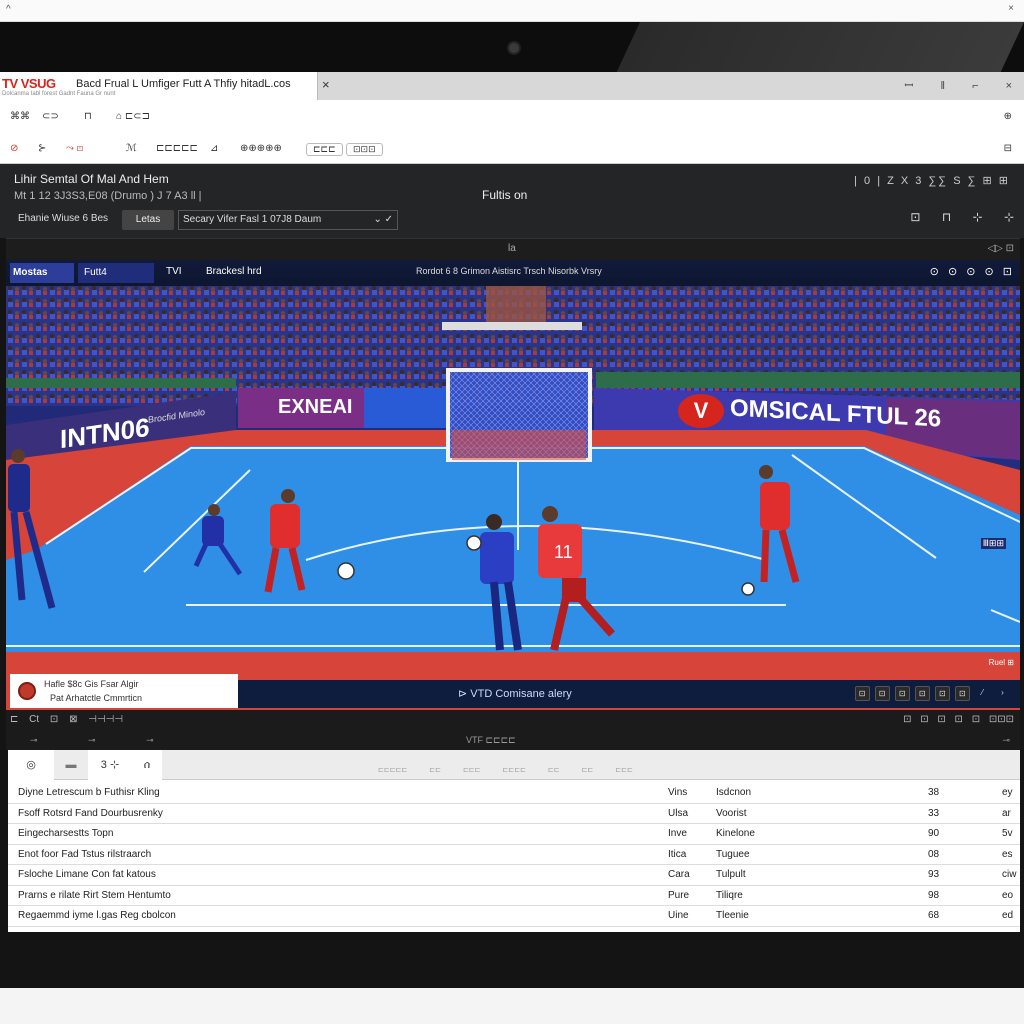 The image size is (1024, 1024). I want to click on tab-close-icon: ×, so click(326, 84).